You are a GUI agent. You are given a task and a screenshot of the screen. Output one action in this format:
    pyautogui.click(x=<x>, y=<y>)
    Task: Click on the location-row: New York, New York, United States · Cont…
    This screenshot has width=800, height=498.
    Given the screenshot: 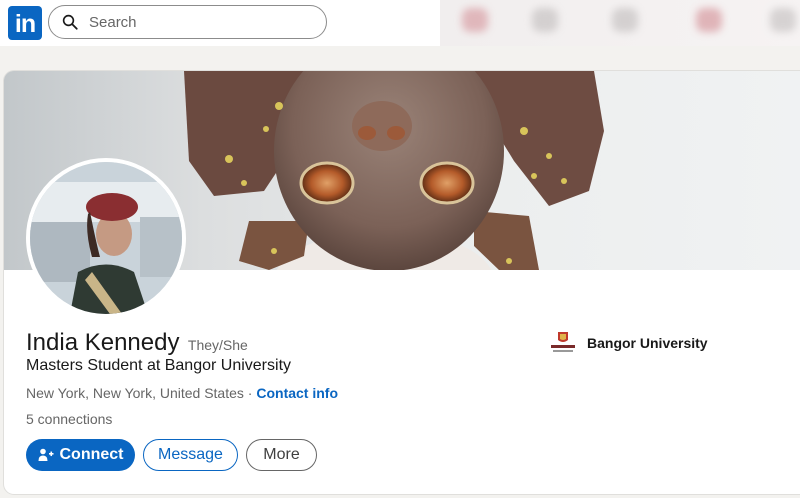 What is the action you would take?
    pyautogui.click(x=182, y=393)
    